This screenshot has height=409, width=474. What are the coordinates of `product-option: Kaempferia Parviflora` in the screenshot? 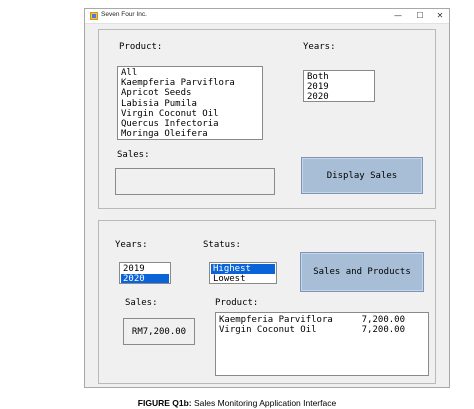 It's located at (190, 83).